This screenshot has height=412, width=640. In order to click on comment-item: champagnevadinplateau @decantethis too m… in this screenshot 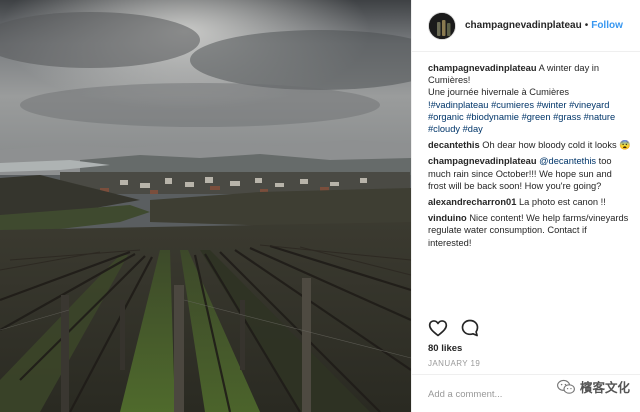, I will do `click(529, 173)`.